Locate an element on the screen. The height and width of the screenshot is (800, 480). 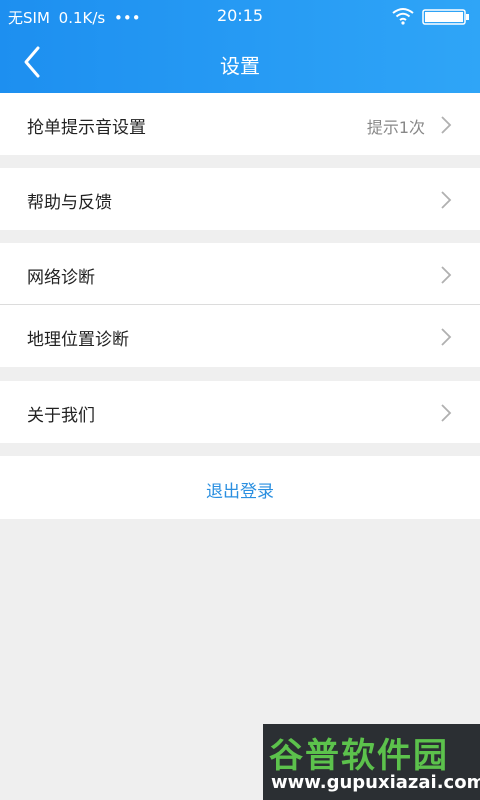
logout-button: 退出登录 is located at coordinates (240, 487).